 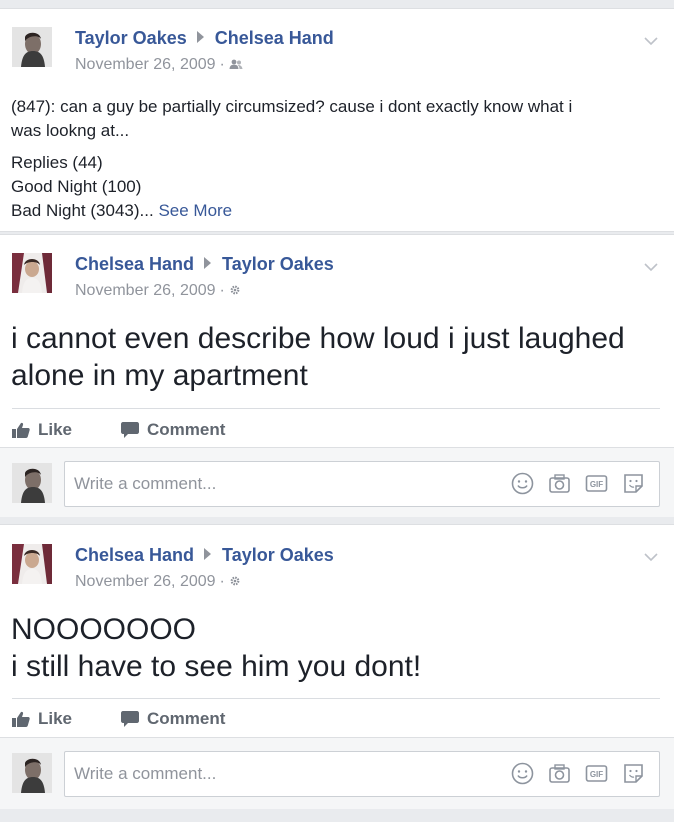 I want to click on post-text-line: i still have to see him you dont!, so click(x=216, y=666).